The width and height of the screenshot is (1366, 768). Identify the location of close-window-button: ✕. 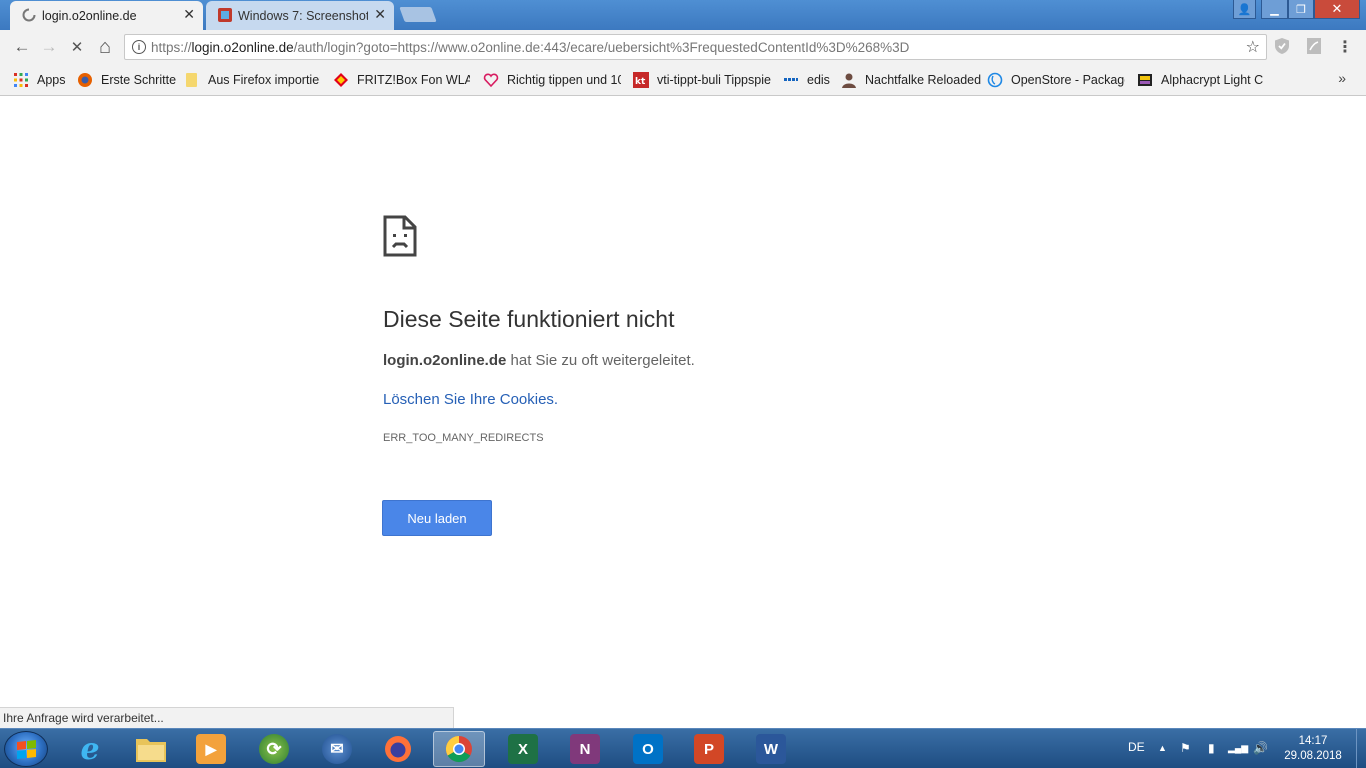
(1337, 9).